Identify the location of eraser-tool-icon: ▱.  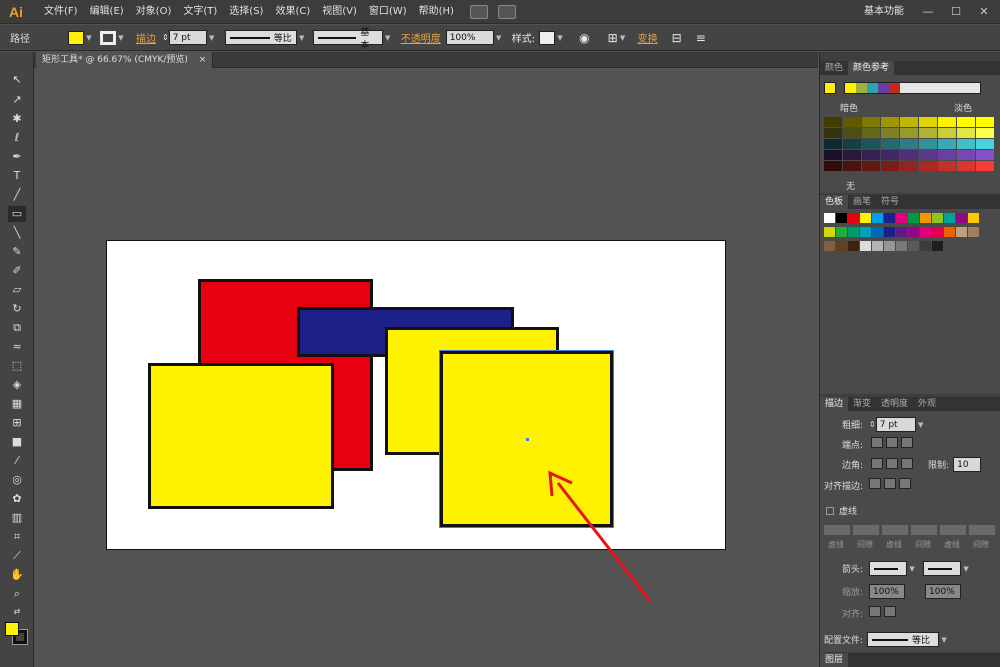
(17, 290).